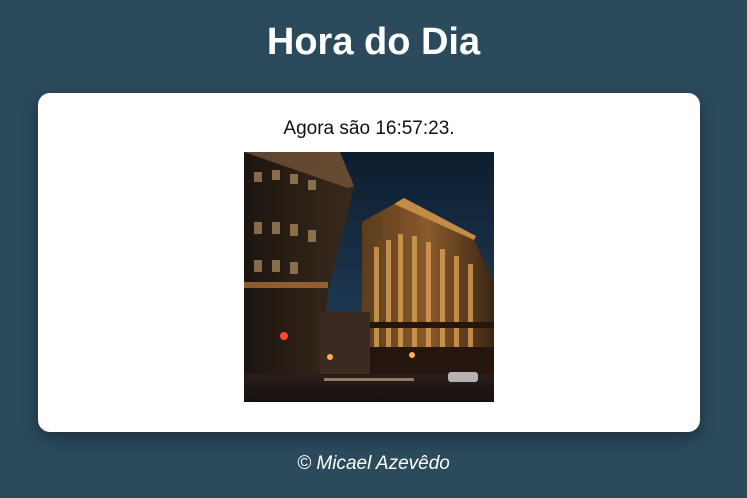 The height and width of the screenshot is (498, 747). Describe the element at coordinates (373, 463) in the screenshot. I see `footer-credit: © Micael Azevêdo` at that location.